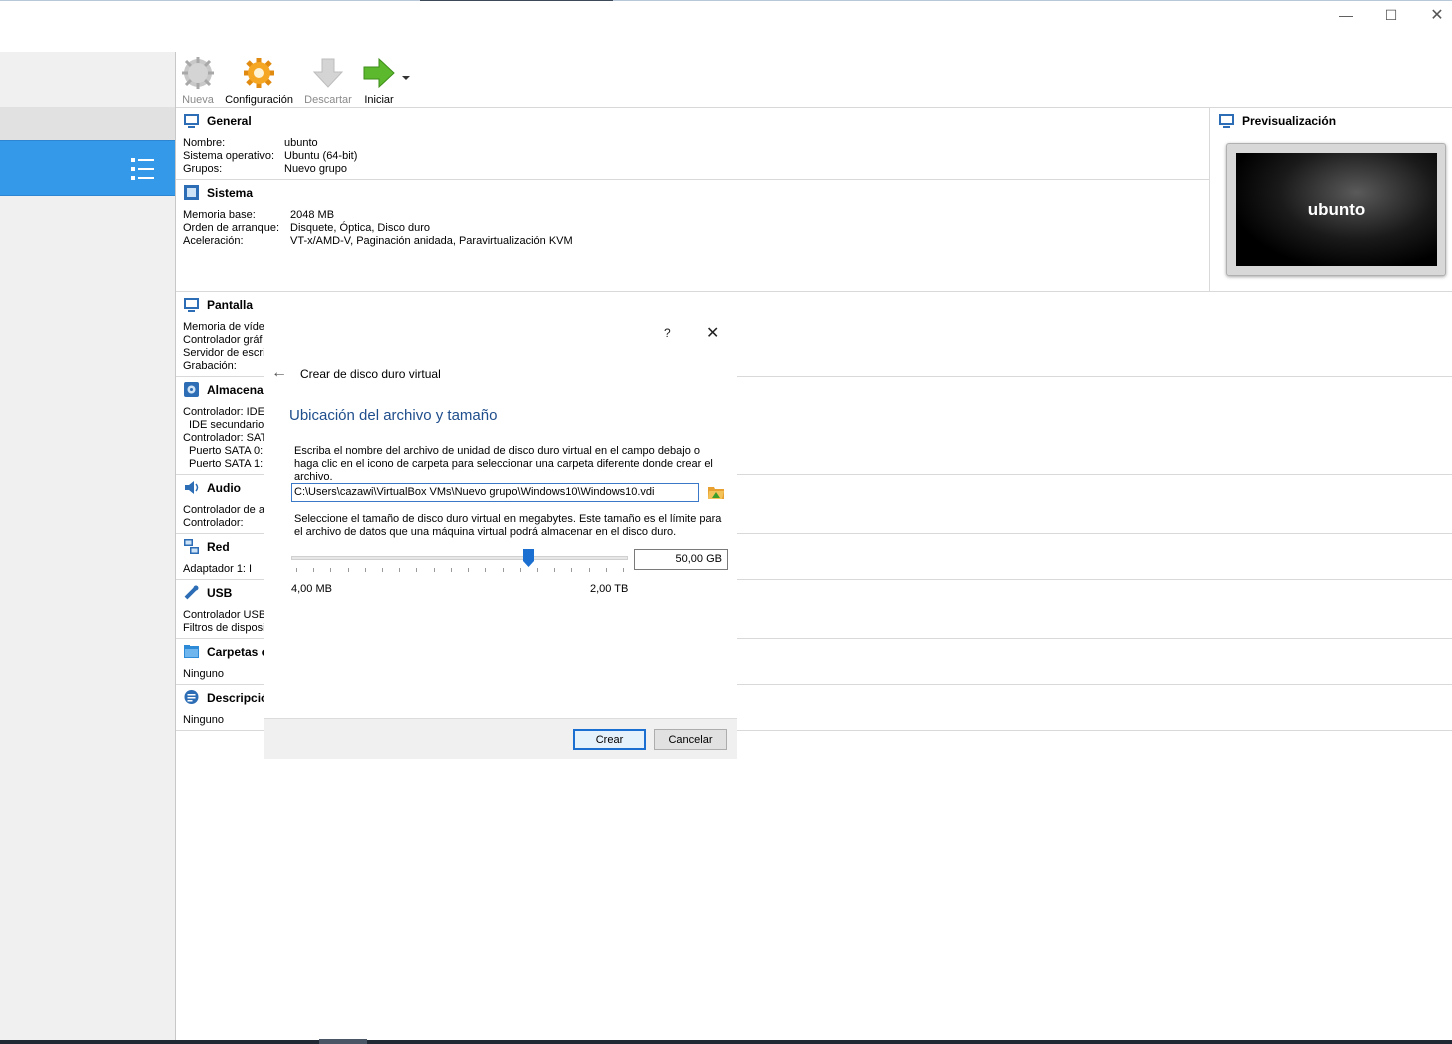  Describe the element at coordinates (716, 492) in the screenshot. I see `folder-browse-icon` at that location.